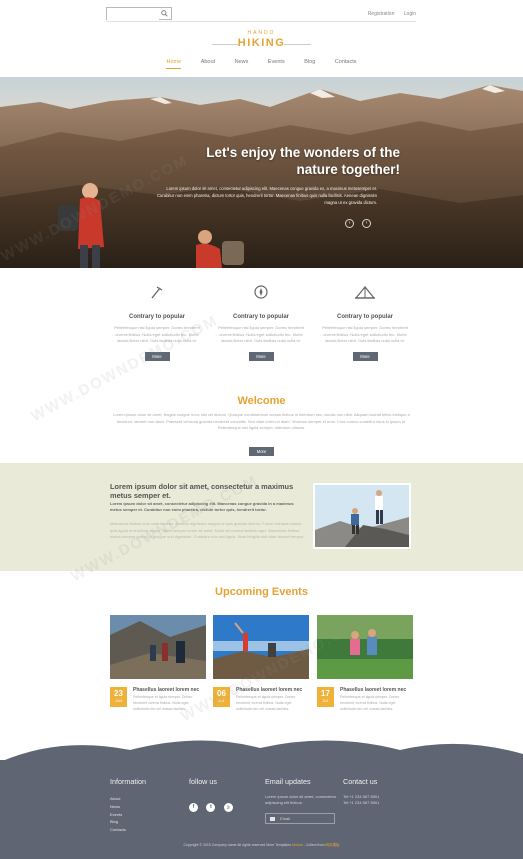 The width and height of the screenshot is (523, 859). Describe the element at coordinates (118, 701) in the screenshot. I see `event-month: JUN` at that location.